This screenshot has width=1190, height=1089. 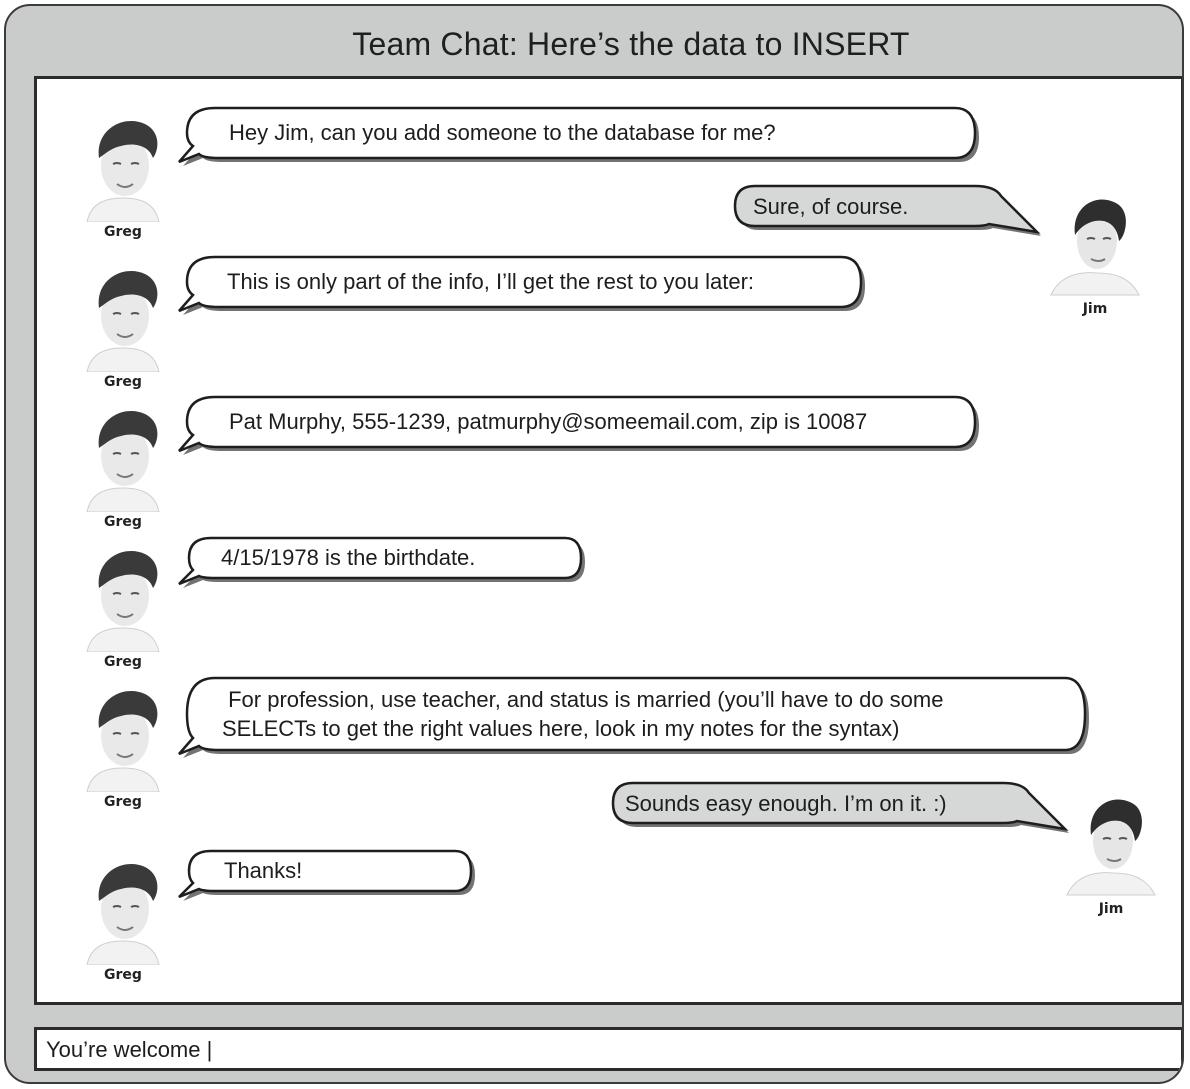 I want to click on message-text: 4/15/1978 is the birthdate., so click(x=348, y=557).